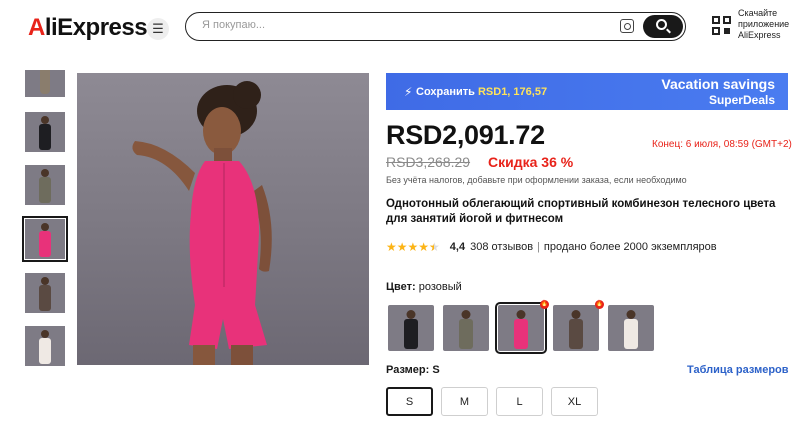 This screenshot has height=424, width=800. What do you see at coordinates (759, 35) in the screenshot?
I see `app-promo-line: AliExpress` at bounding box center [759, 35].